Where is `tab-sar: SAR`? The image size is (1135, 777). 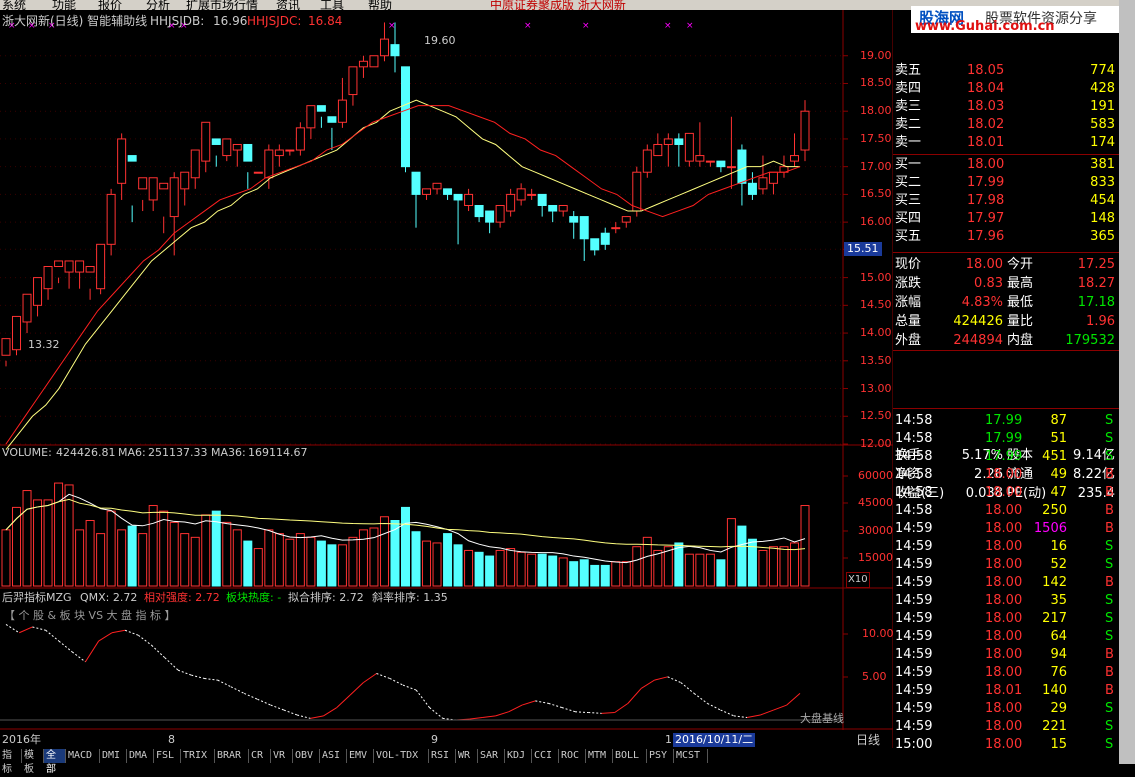
tab-sar: SAR is located at coordinates (491, 756).